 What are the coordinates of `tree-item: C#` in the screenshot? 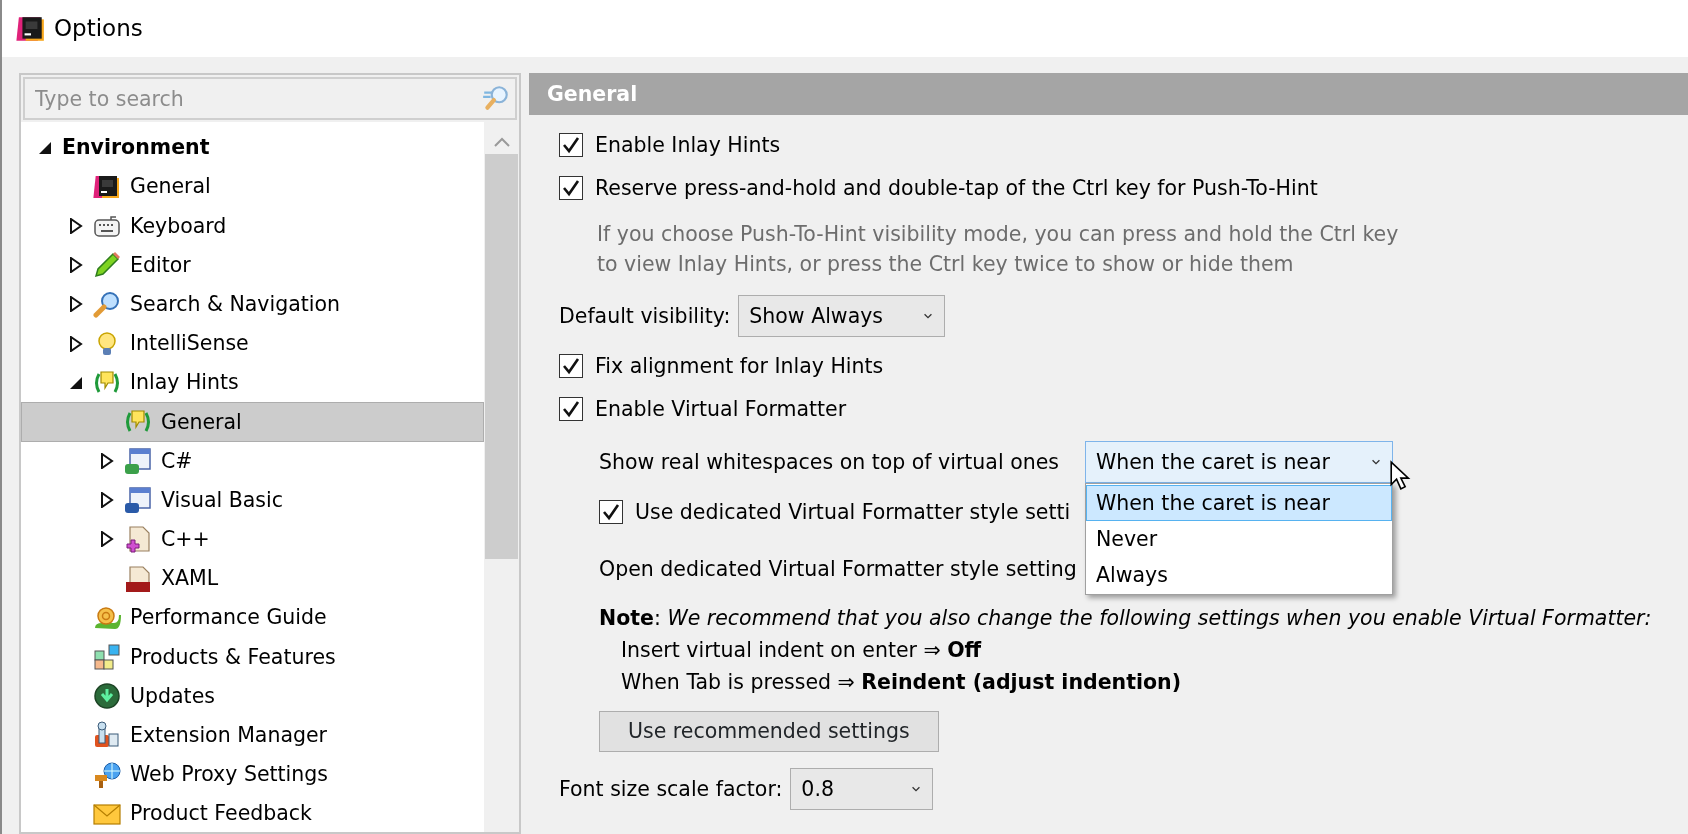 It's located at (252, 461).